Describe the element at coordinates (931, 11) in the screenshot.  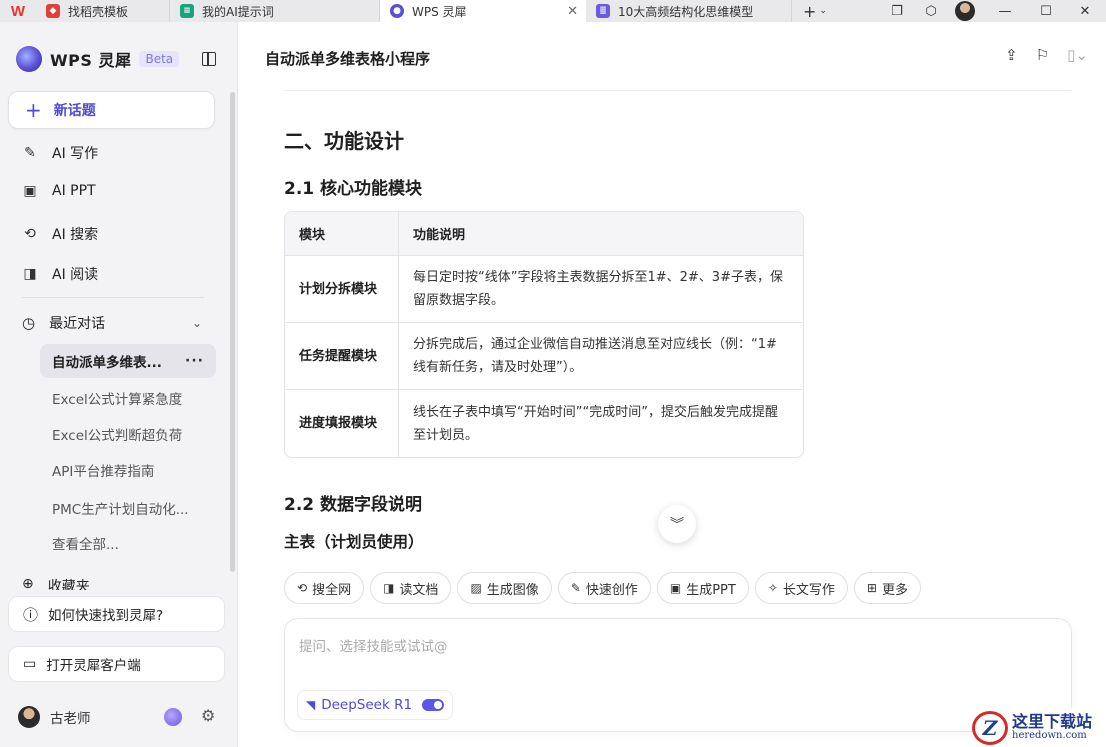
I see `cube-icon: ⬡` at that location.